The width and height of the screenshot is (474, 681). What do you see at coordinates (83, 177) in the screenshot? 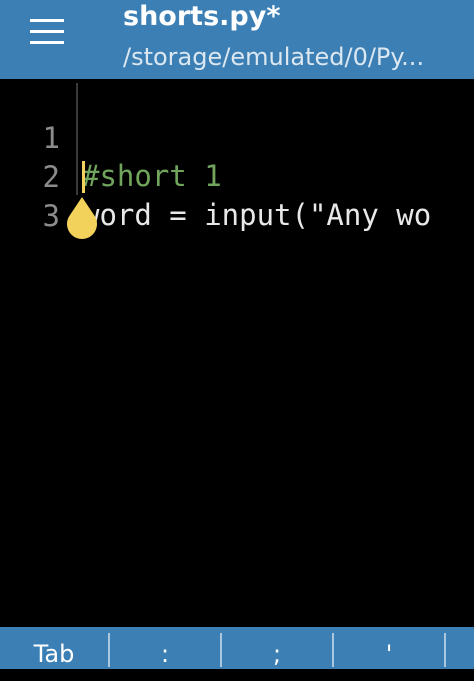
I see `text-cursor` at bounding box center [83, 177].